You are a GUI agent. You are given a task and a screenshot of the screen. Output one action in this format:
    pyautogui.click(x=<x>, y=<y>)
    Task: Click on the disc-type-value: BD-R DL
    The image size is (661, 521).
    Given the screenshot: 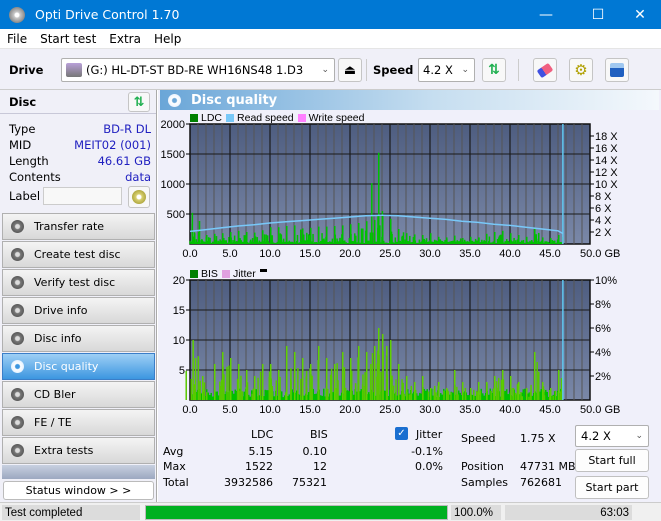 What is the action you would take?
    pyautogui.click(x=127, y=129)
    